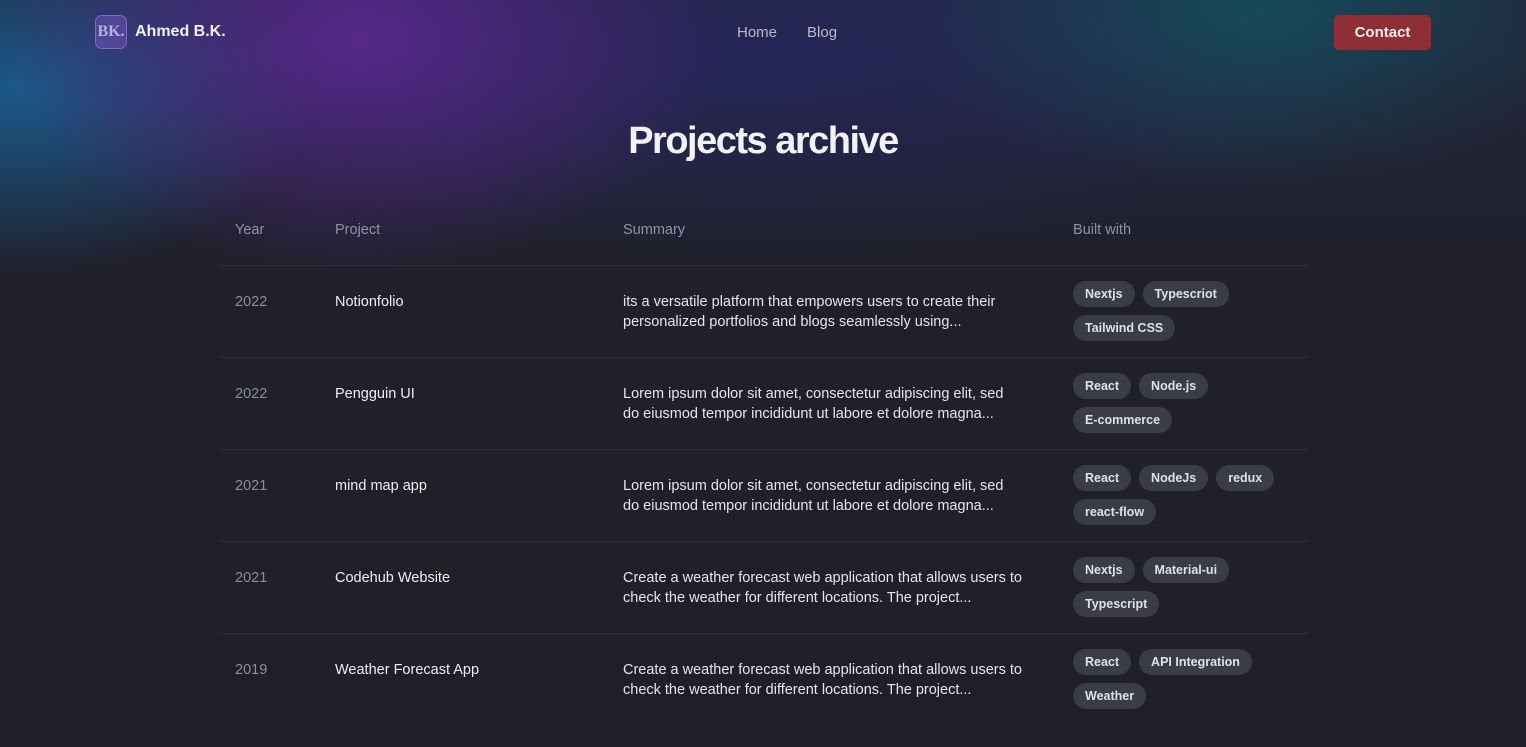  What do you see at coordinates (1110, 696) in the screenshot?
I see `tech-tag: Weather` at bounding box center [1110, 696].